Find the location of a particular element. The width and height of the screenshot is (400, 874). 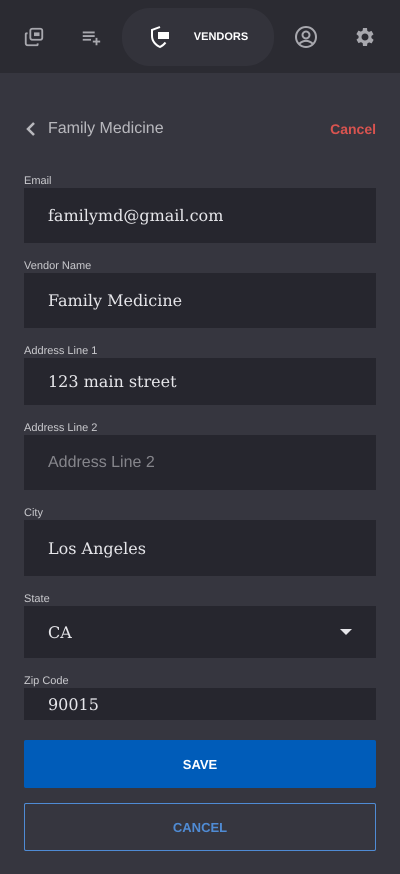

field-label: Email is located at coordinates (38, 181).